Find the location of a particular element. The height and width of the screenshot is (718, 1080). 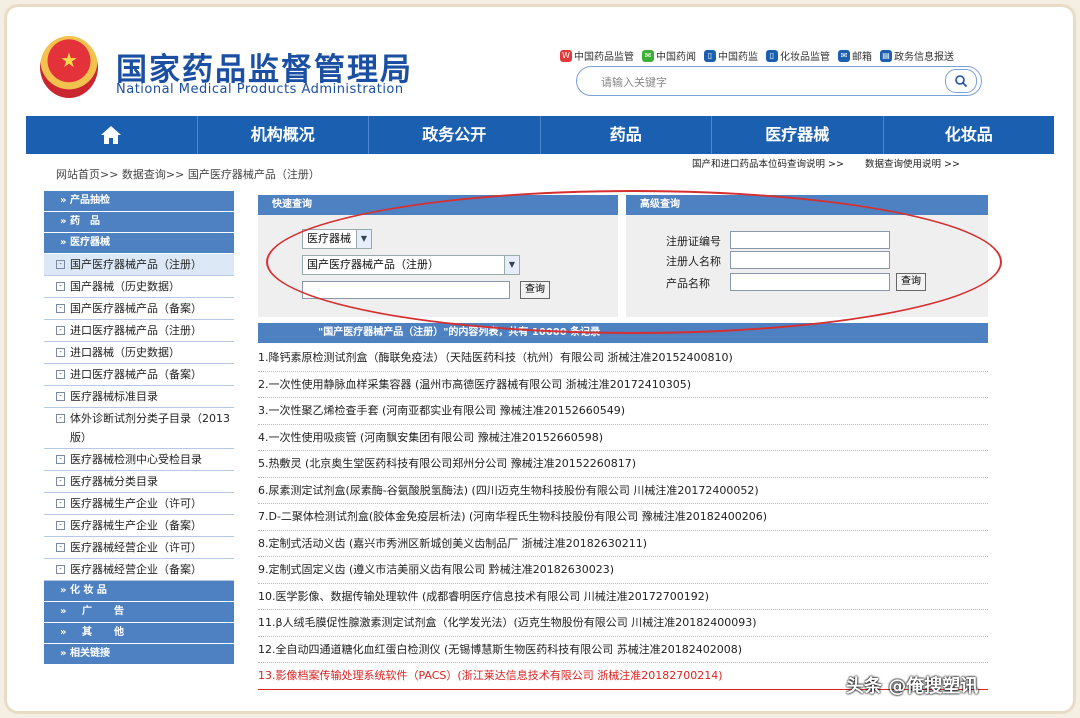

nav-item-cosmetics: 化妆品 is located at coordinates (968, 135).